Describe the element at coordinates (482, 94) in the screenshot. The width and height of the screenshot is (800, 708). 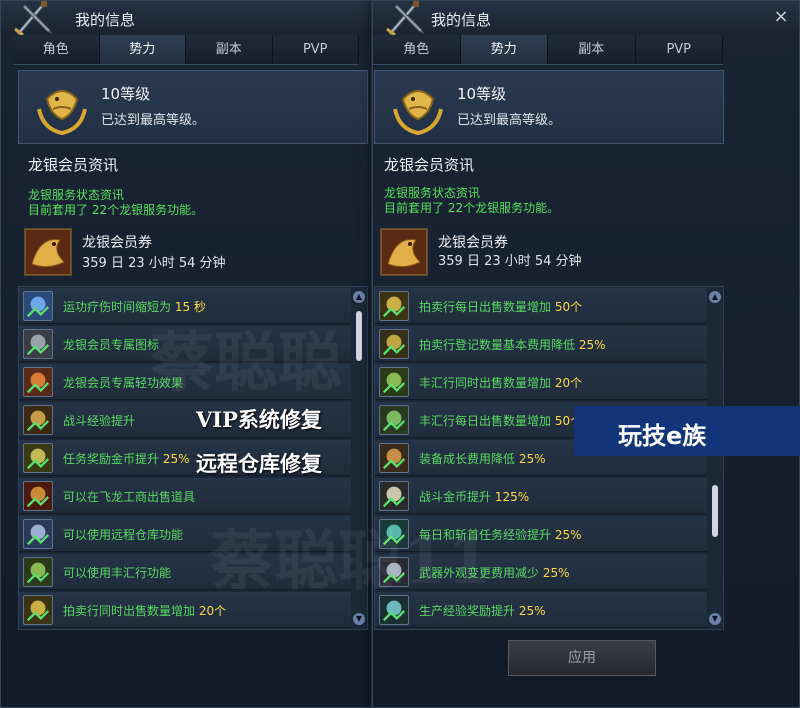
I see `level-title-right: 10等级` at that location.